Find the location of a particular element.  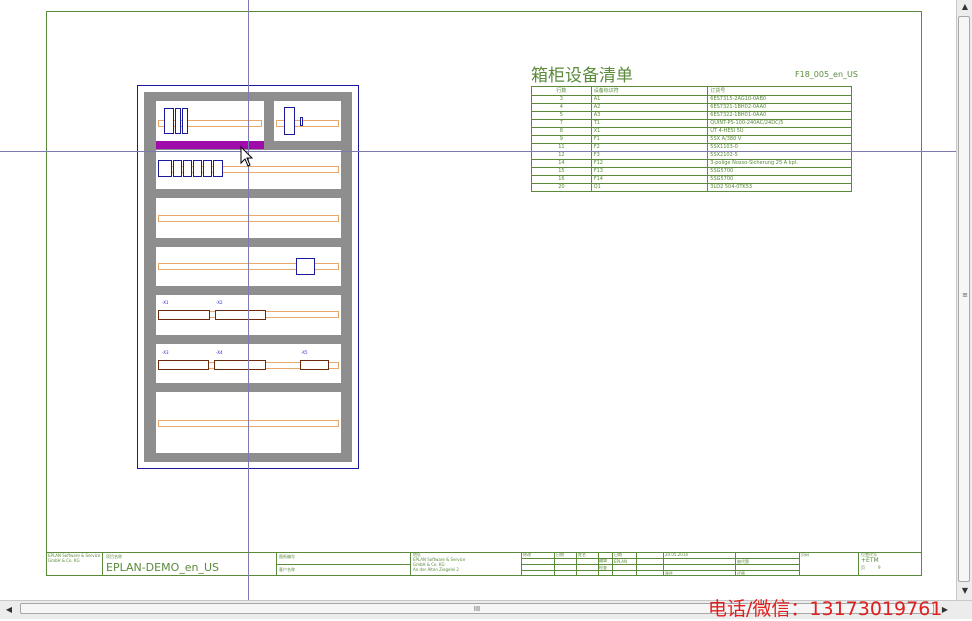

scroll-up-icon: ▲ is located at coordinates (965, 6).